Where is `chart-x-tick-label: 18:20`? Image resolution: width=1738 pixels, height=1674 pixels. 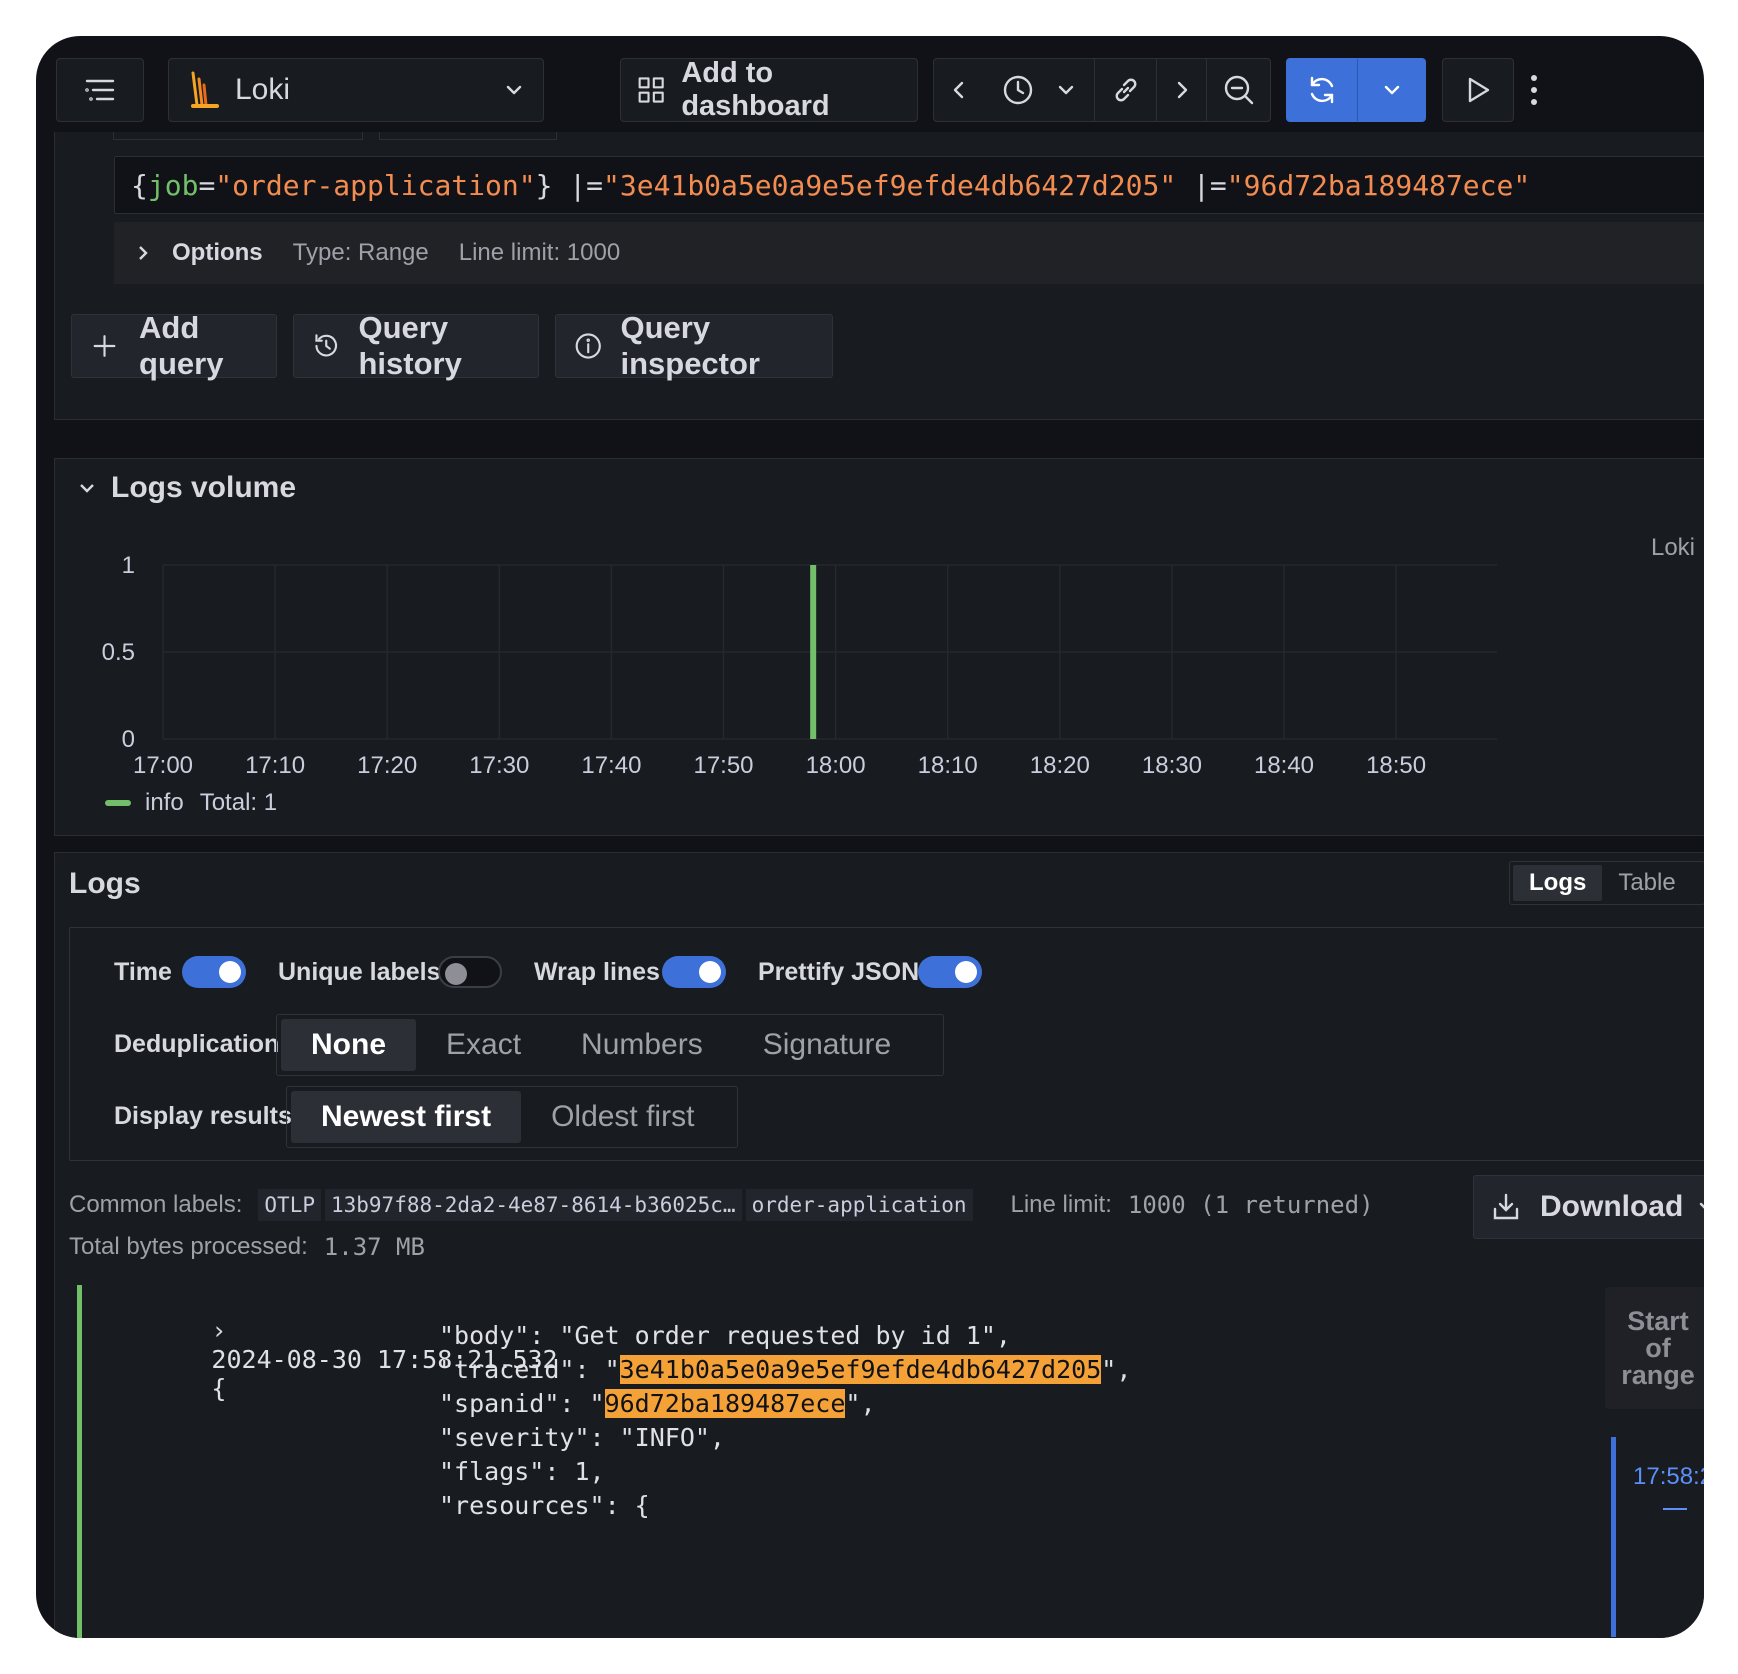
chart-x-tick-label: 18:20 is located at coordinates (1060, 765).